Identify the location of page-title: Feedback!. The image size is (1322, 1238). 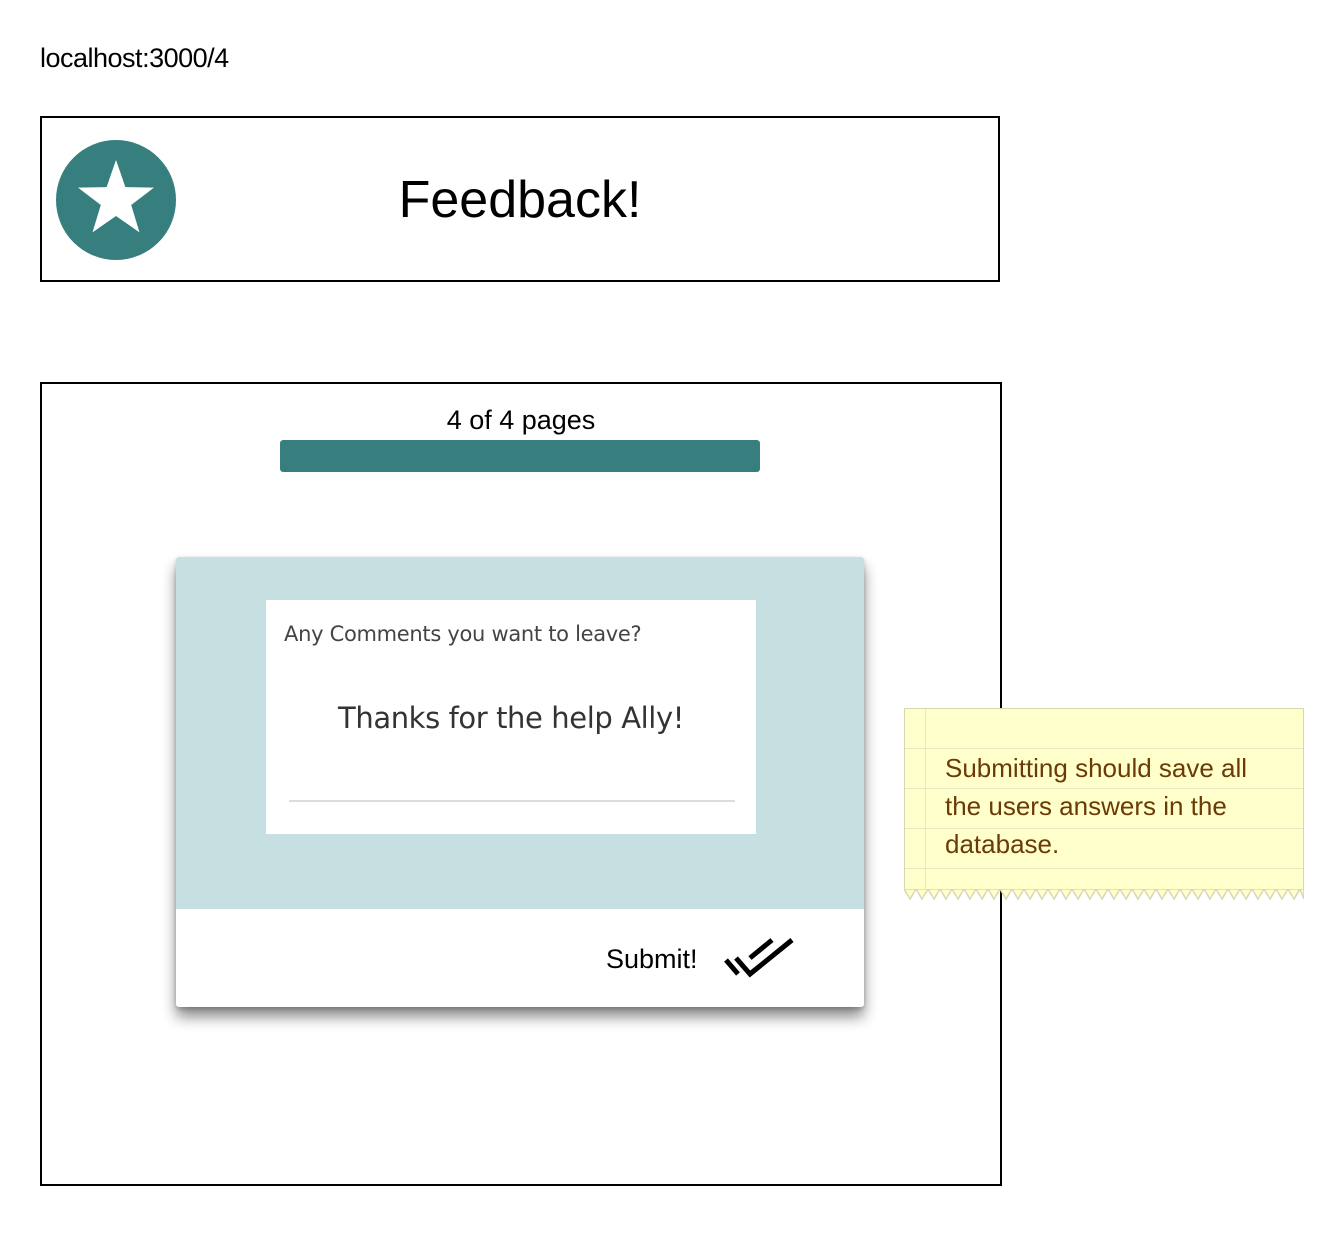
(520, 200).